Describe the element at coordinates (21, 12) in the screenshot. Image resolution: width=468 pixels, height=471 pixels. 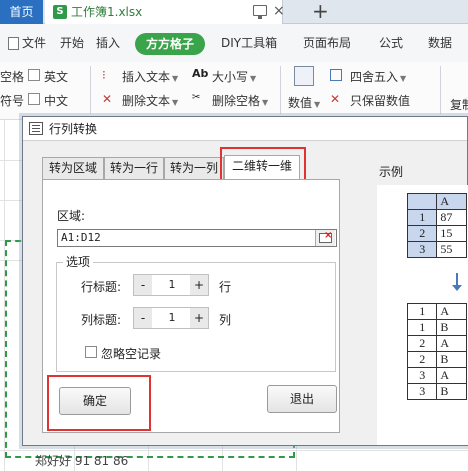
I see `home-tab: 首页` at that location.